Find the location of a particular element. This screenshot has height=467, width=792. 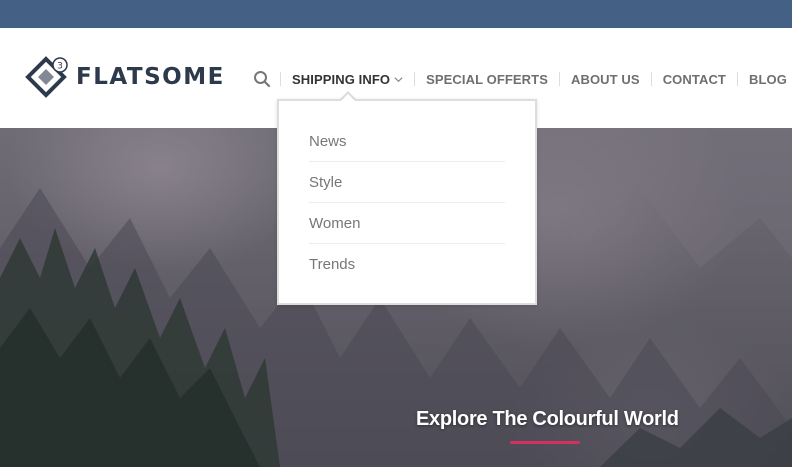

nav-label: Contact is located at coordinates (694, 79).